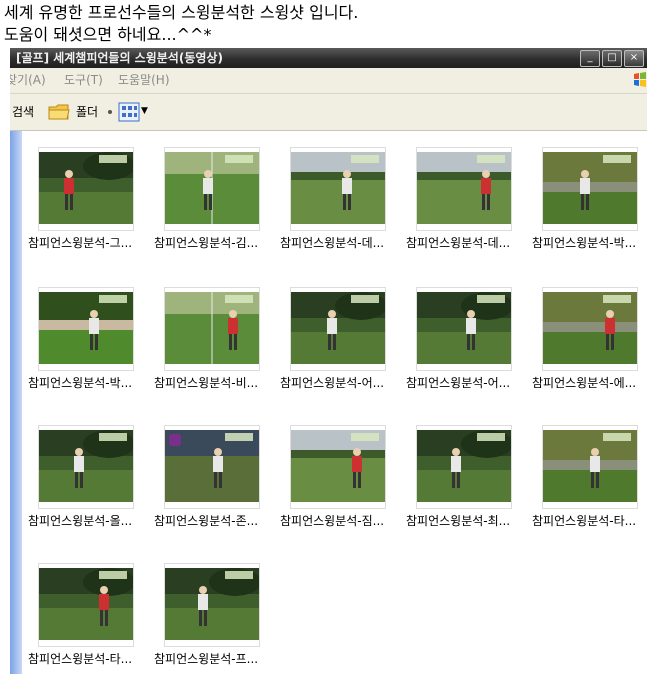 The image size is (647, 674). What do you see at coordinates (328, 81) in the screenshot?
I see `menu-bar: 찾기(A) 도구(T) 도움말(H)` at bounding box center [328, 81].